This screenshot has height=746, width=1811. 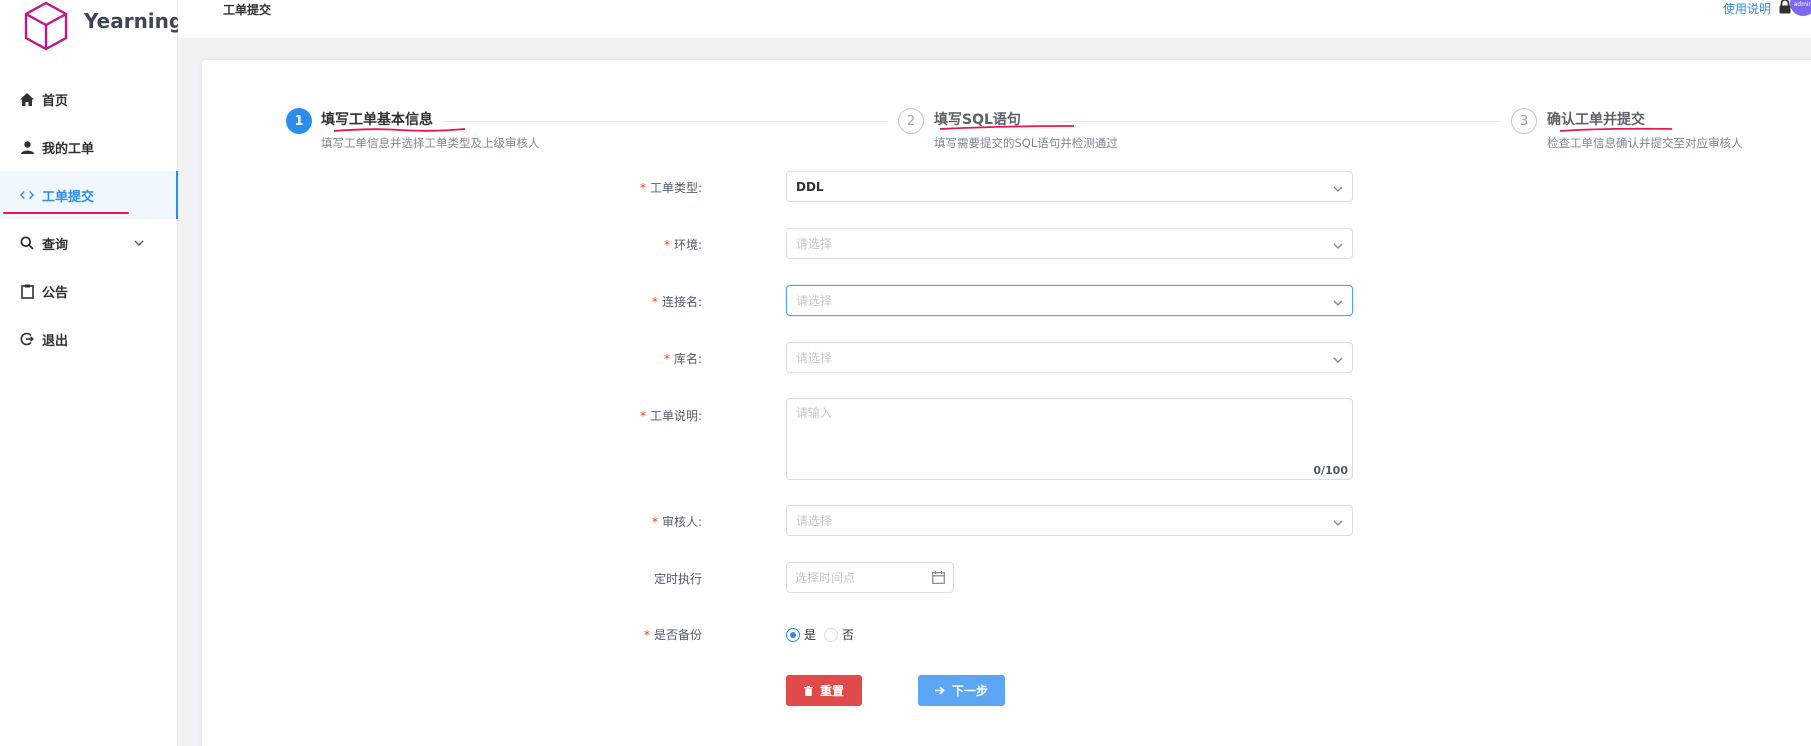 I want to click on sidebar-item-label: 查询, so click(x=55, y=245).